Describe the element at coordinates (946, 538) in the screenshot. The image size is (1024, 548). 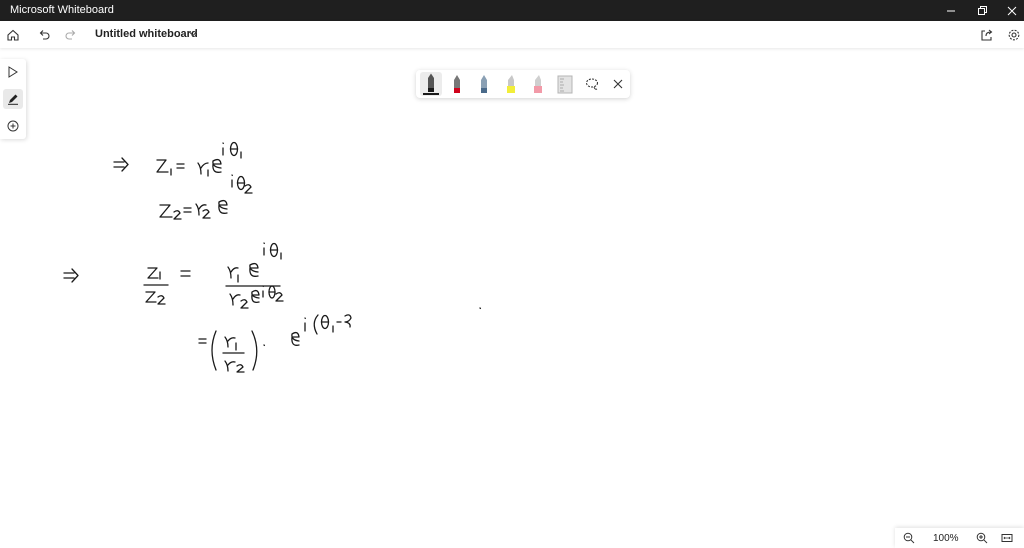
I see `zoom-level: 100%` at that location.